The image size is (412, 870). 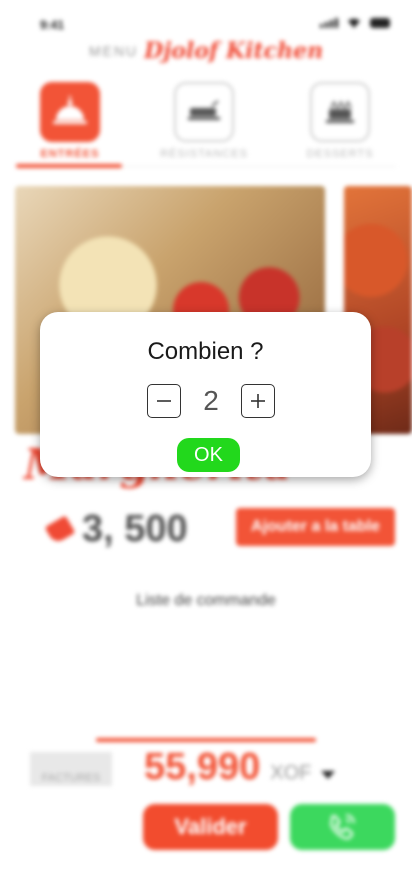 I want to click on dialog-title: Combien ?, so click(x=205, y=351).